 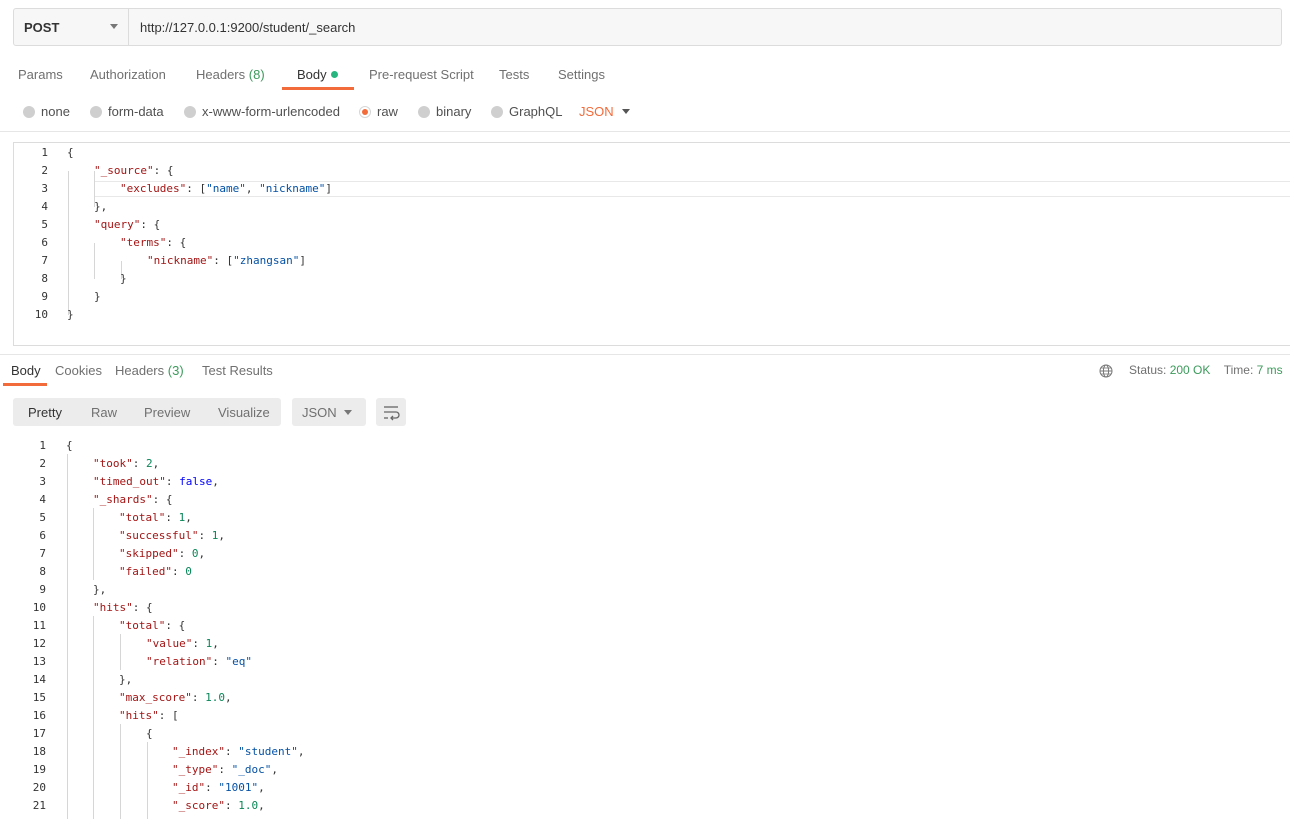 I want to click on line-number: 16, so click(x=39, y=715).